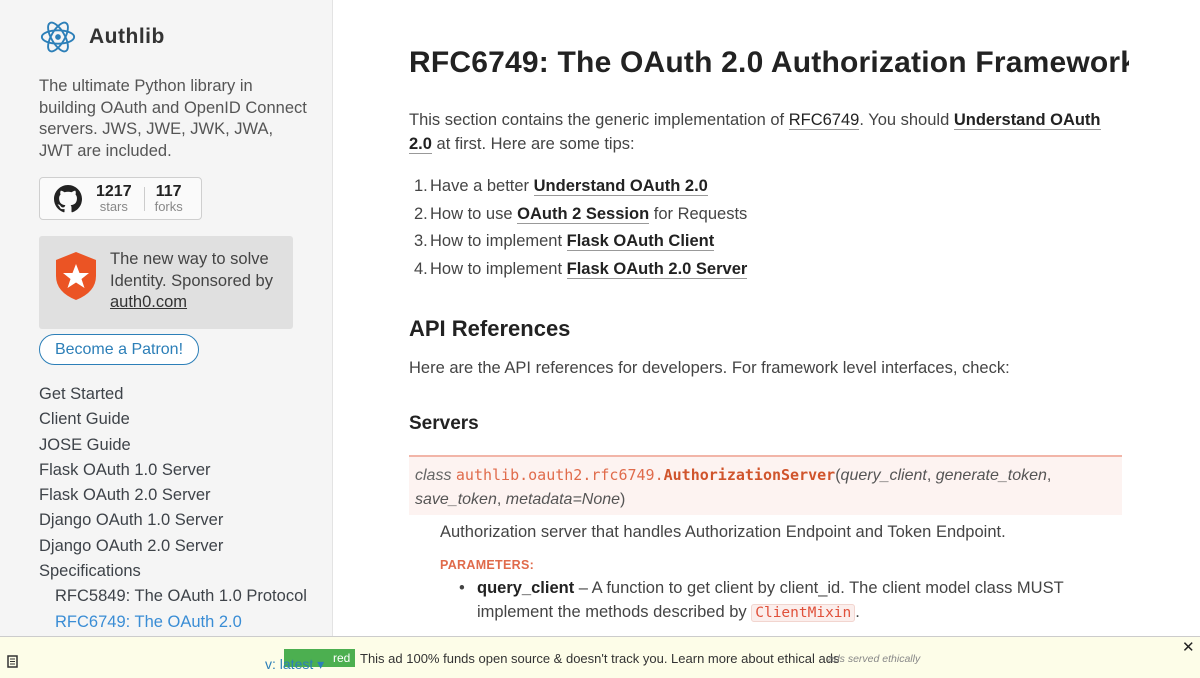 The width and height of the screenshot is (1200, 678). I want to click on divider, so click(144, 198).